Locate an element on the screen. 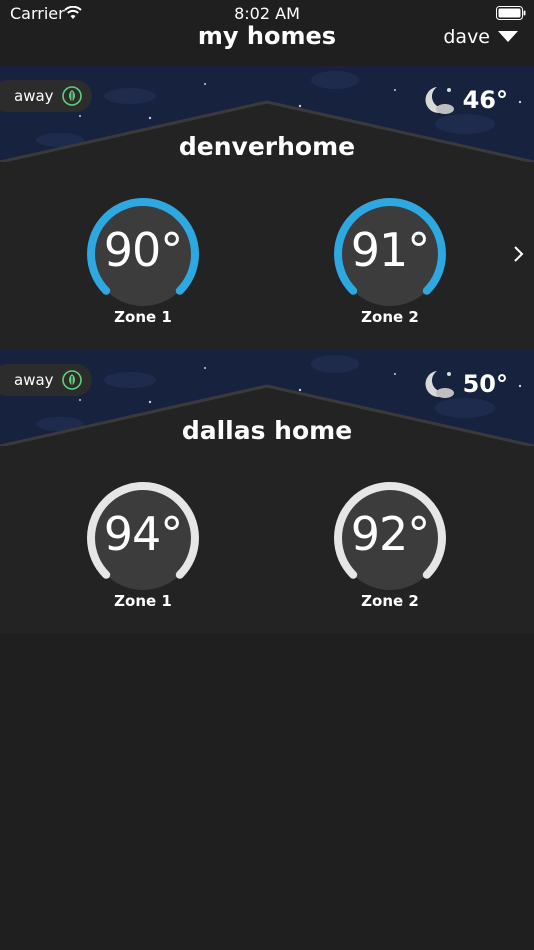  zone-temperature: 94° is located at coordinates (143, 534).